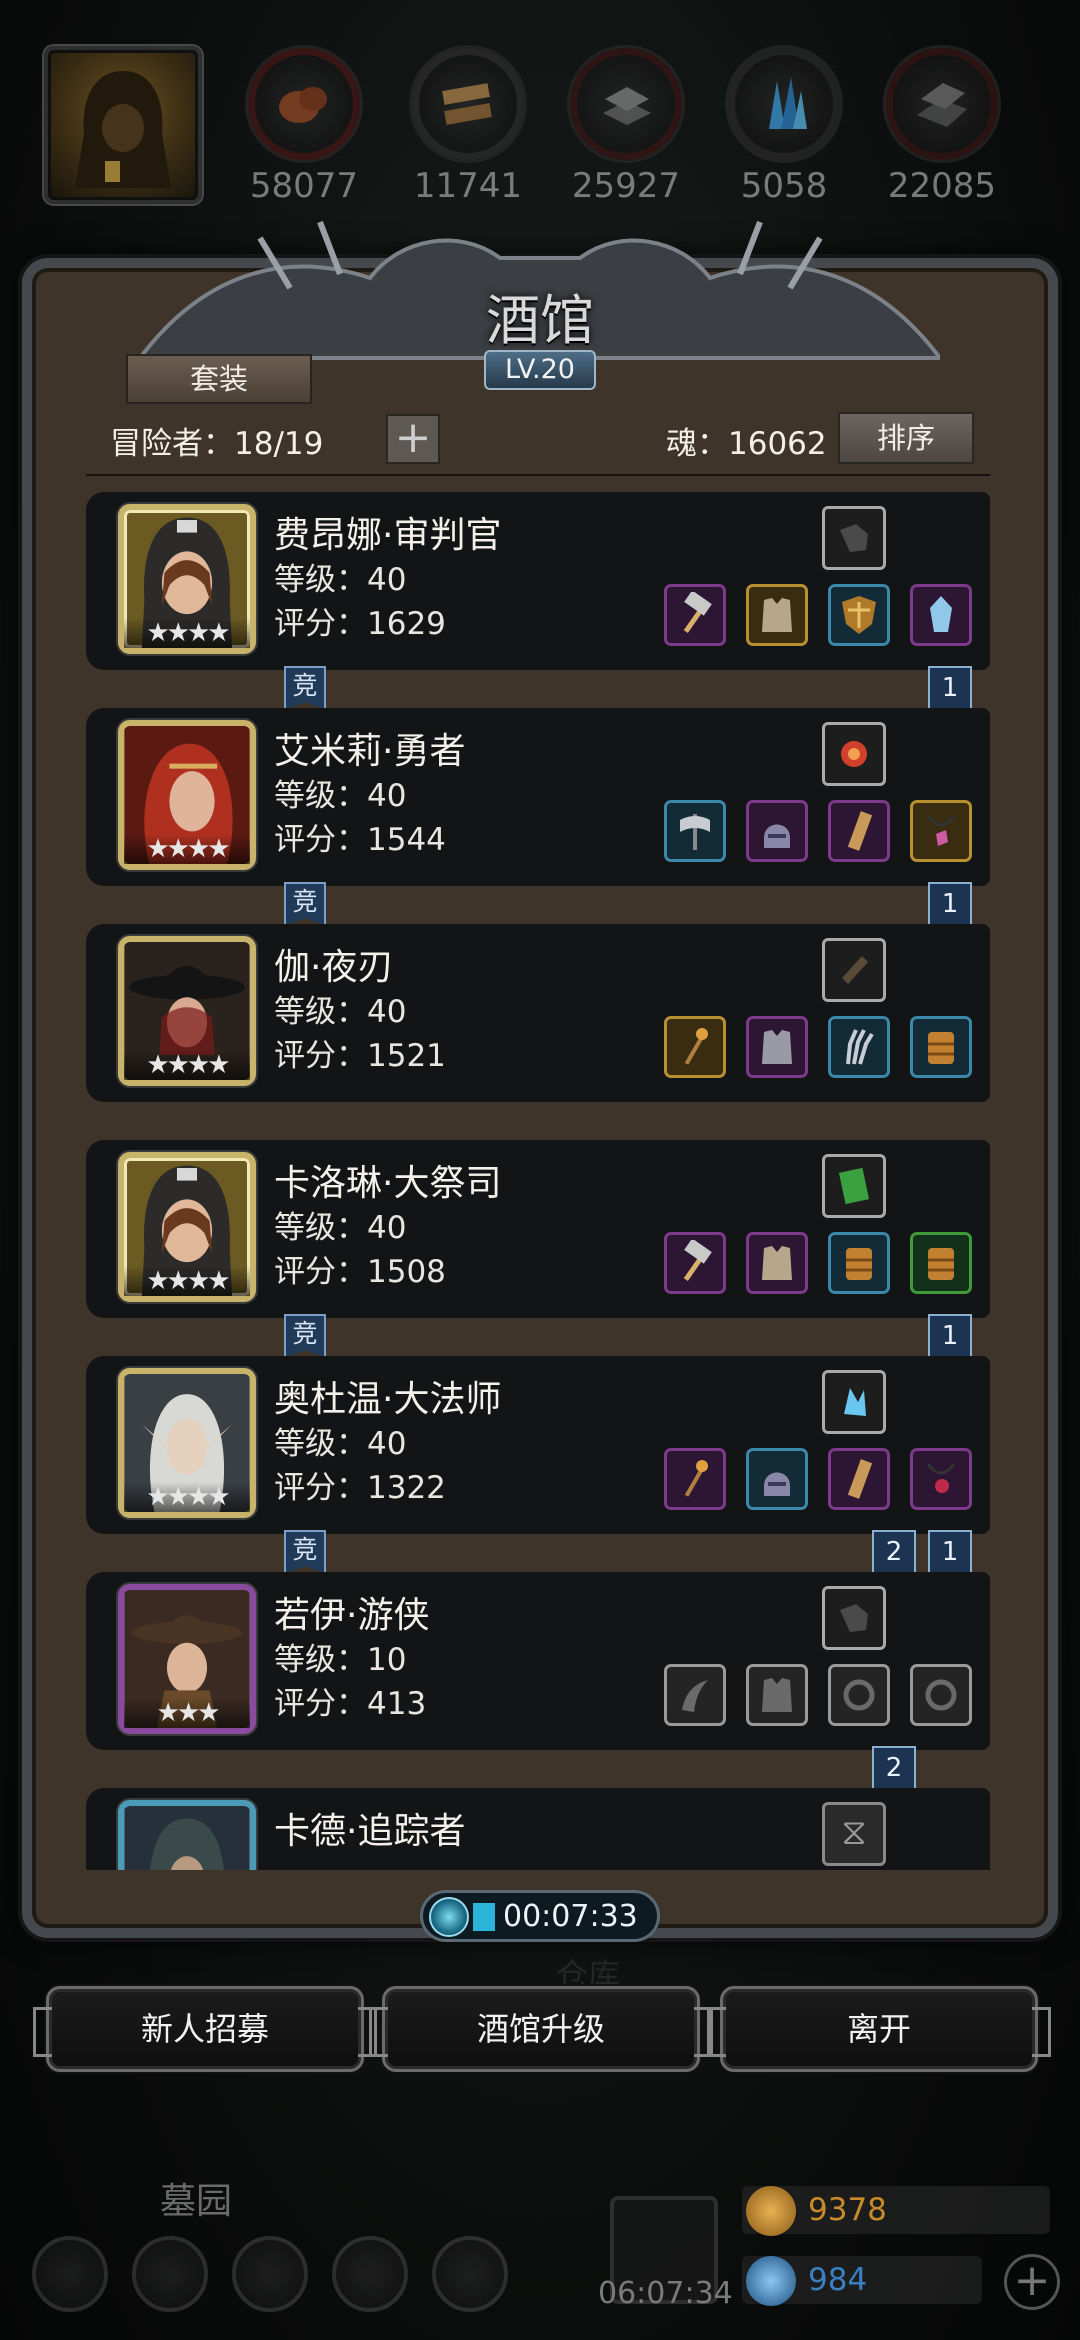 This screenshot has height=2340, width=1080. Describe the element at coordinates (334, 967) in the screenshot. I see `hero-name: 伽·夜刃` at that location.